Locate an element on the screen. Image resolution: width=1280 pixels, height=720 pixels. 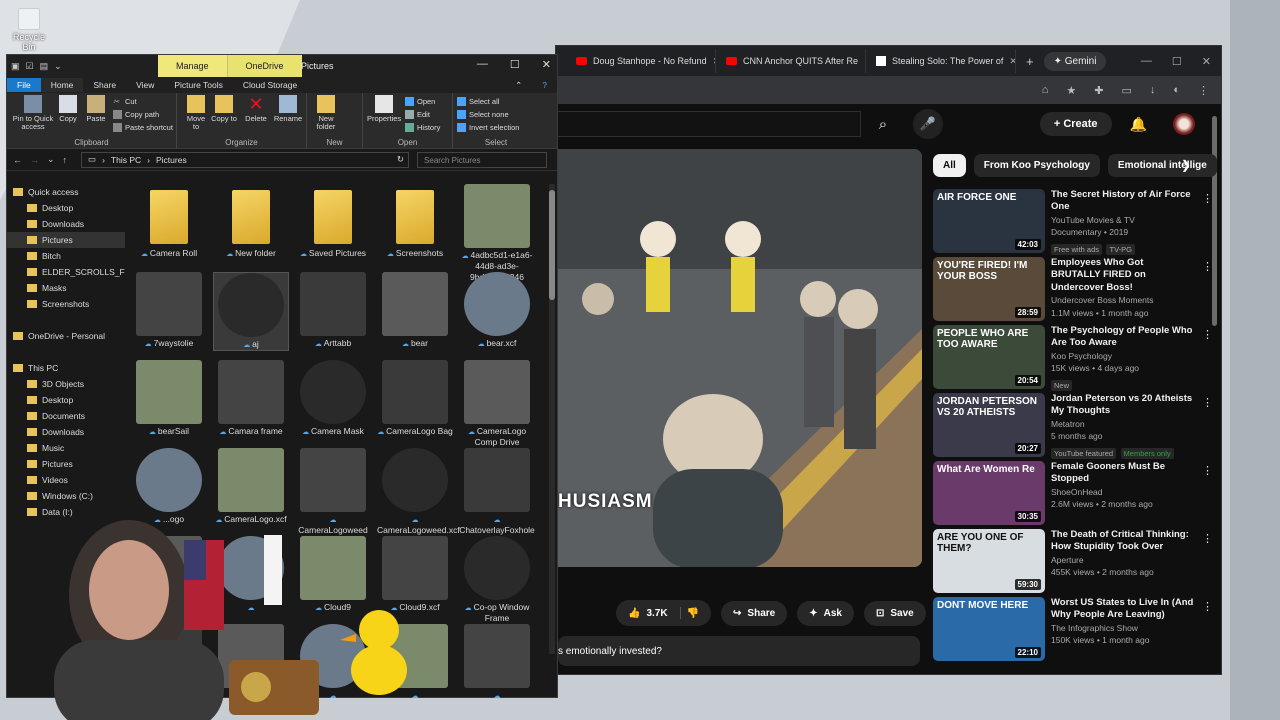
share-button: ↪ Share is located at coordinates (754, 613).